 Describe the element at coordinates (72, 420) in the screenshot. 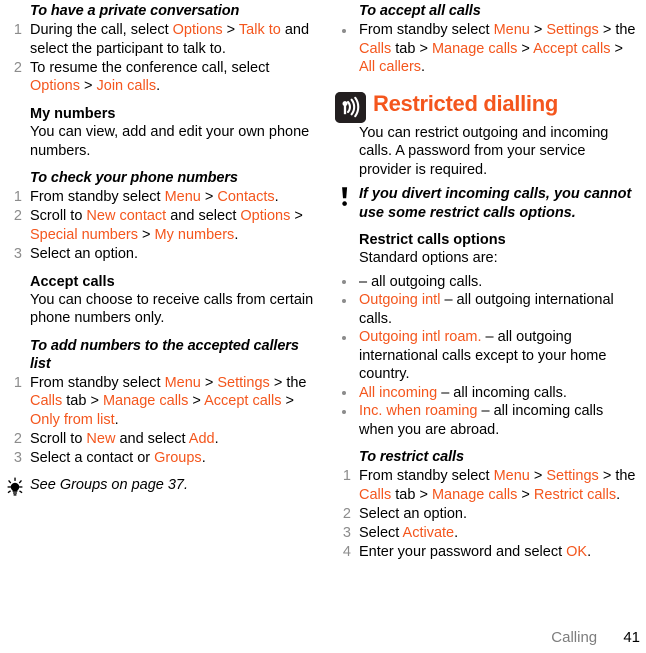

I see `ui-keyword: Only from list` at that location.